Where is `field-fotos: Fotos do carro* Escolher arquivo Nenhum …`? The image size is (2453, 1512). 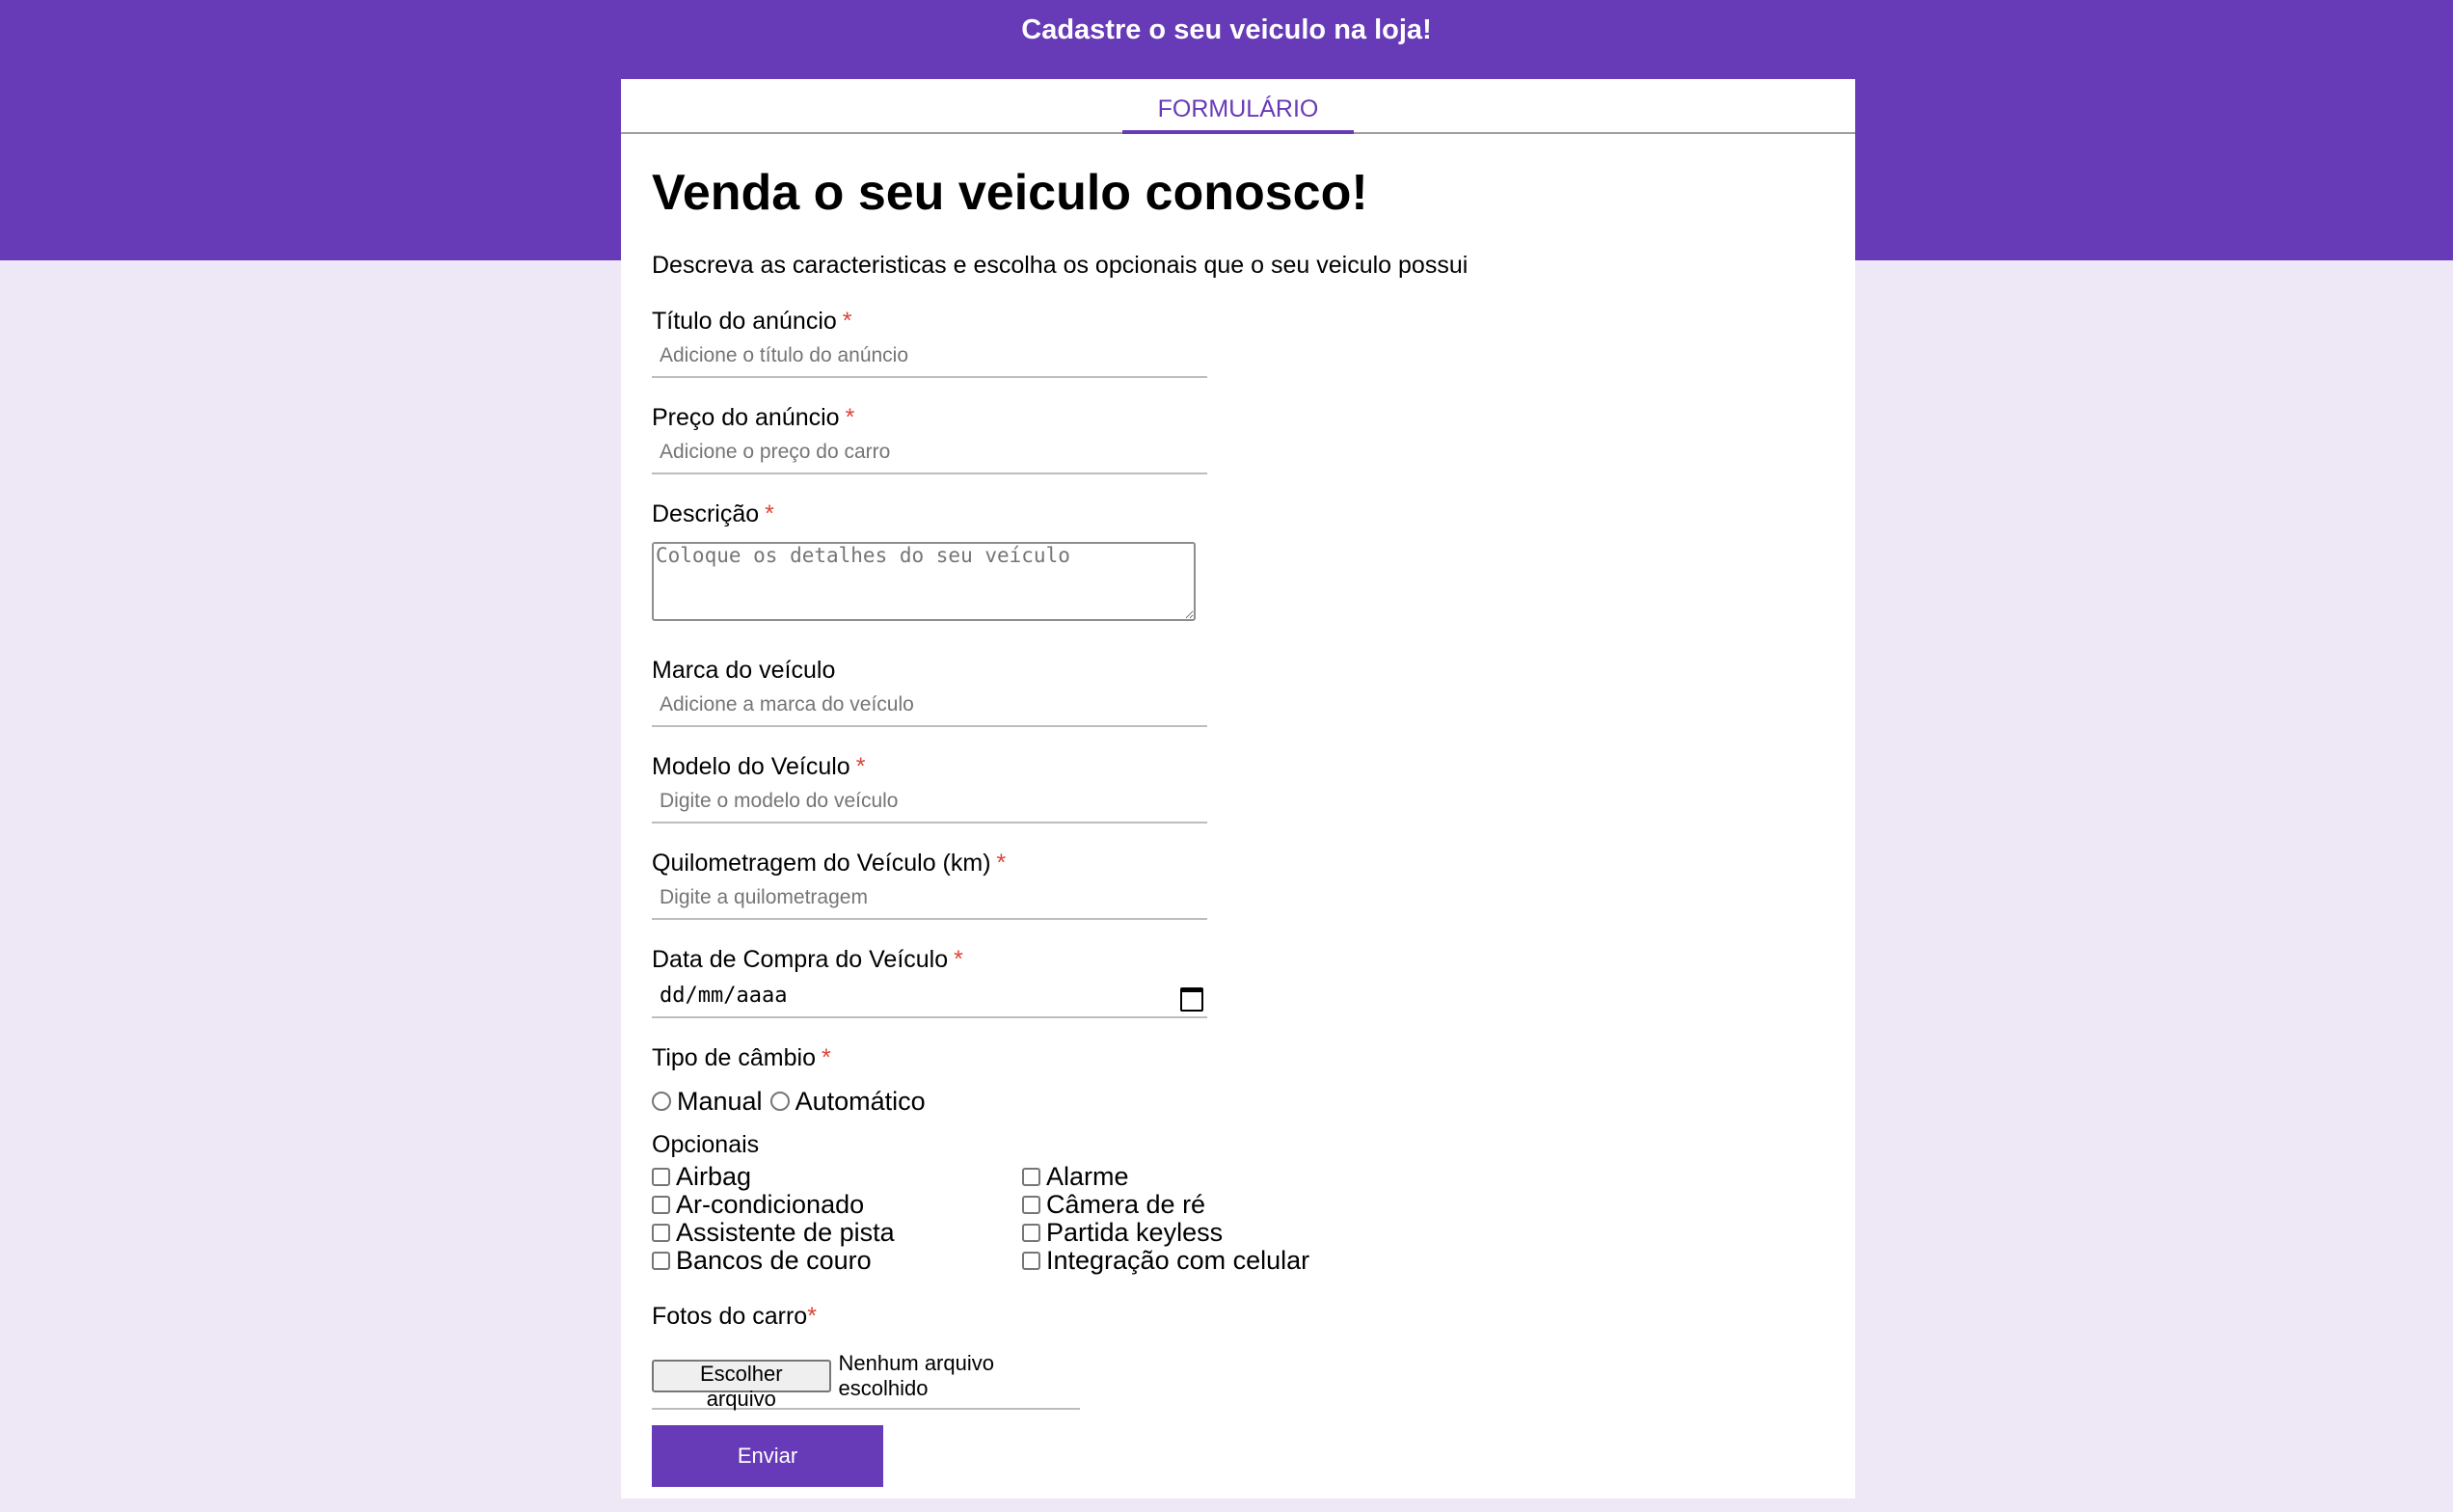
field-fotos: Fotos do carro* Escolher arquivo Nenhum … is located at coordinates (1240, 1356).